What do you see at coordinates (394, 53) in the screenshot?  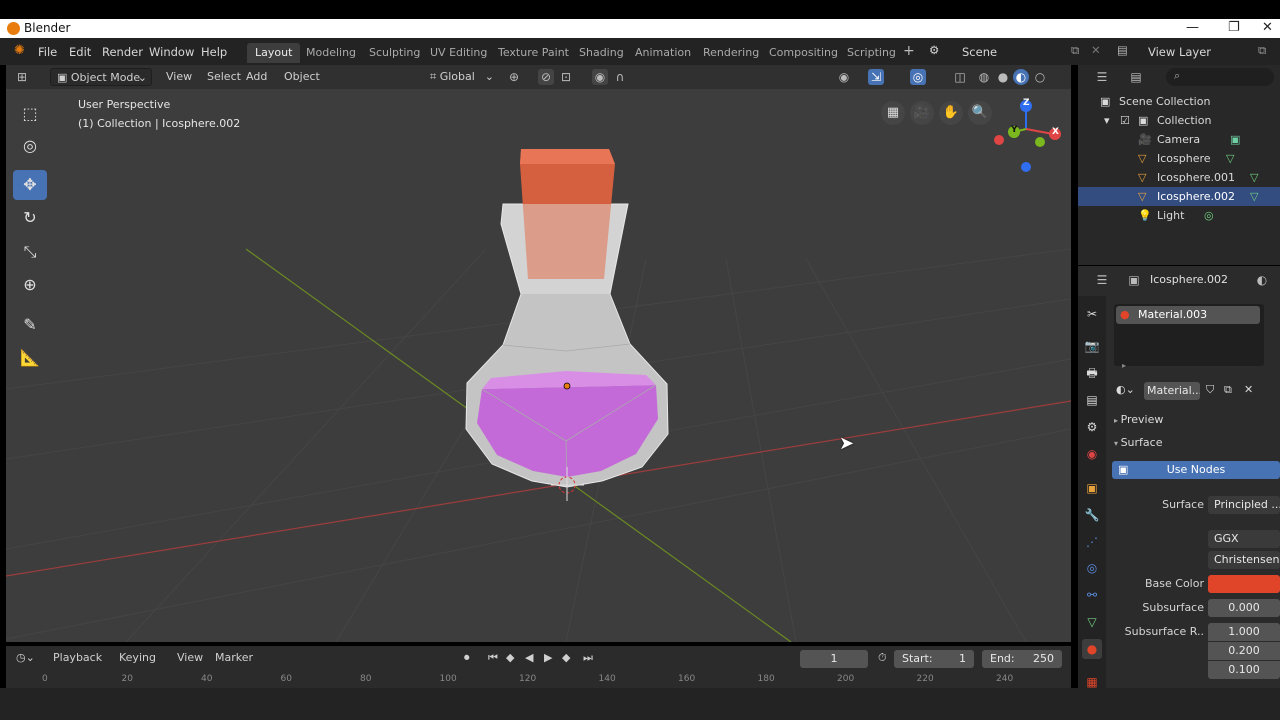 I see `tab-sculpting: Sculpting` at bounding box center [394, 53].